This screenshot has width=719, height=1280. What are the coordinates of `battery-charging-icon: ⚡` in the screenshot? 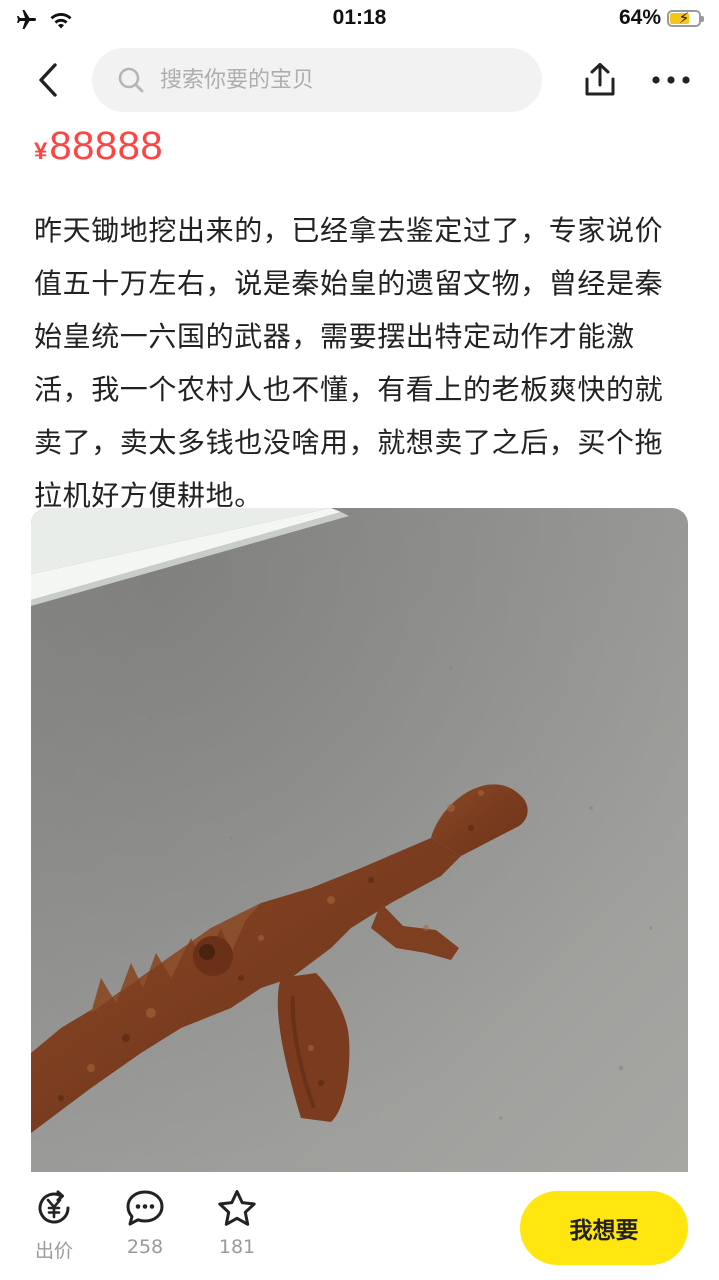 It's located at (685, 17).